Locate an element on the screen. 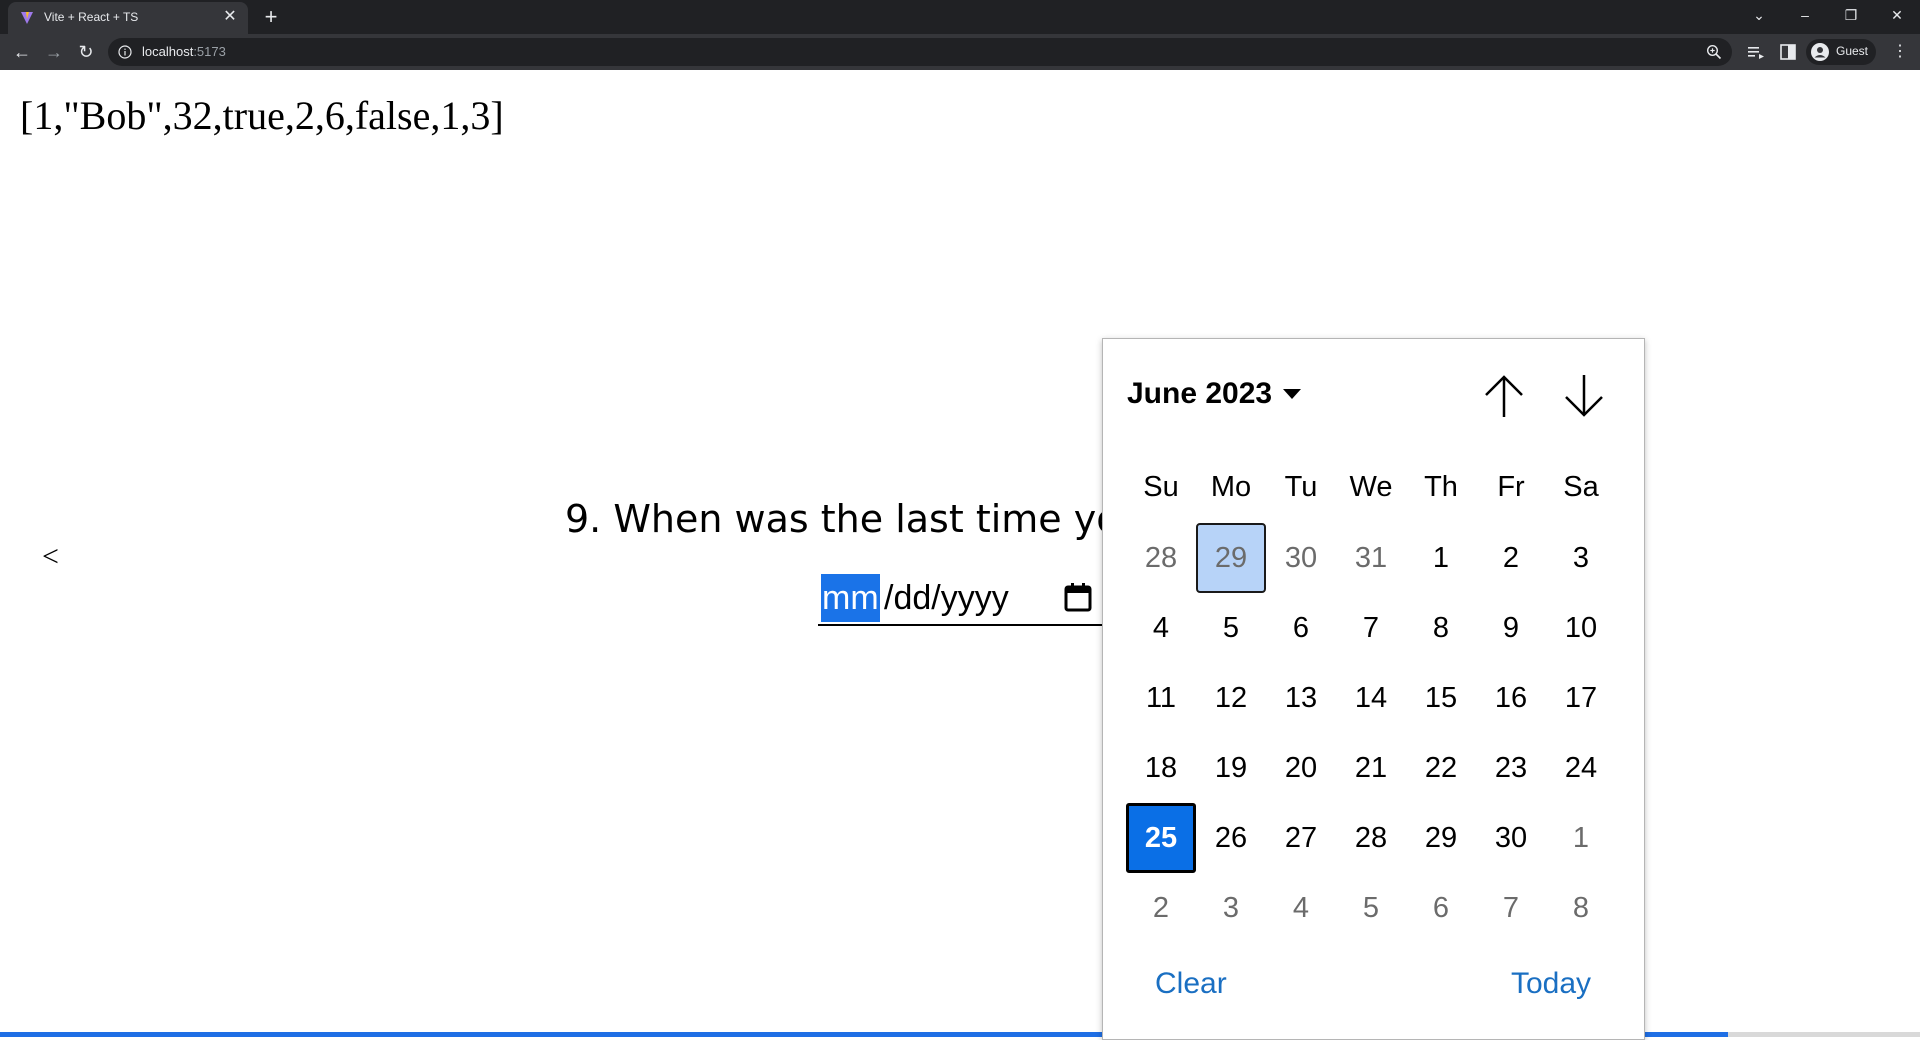 The height and width of the screenshot is (1040, 1920). date-input: mm /dd/yyyy is located at coordinates (960, 600).